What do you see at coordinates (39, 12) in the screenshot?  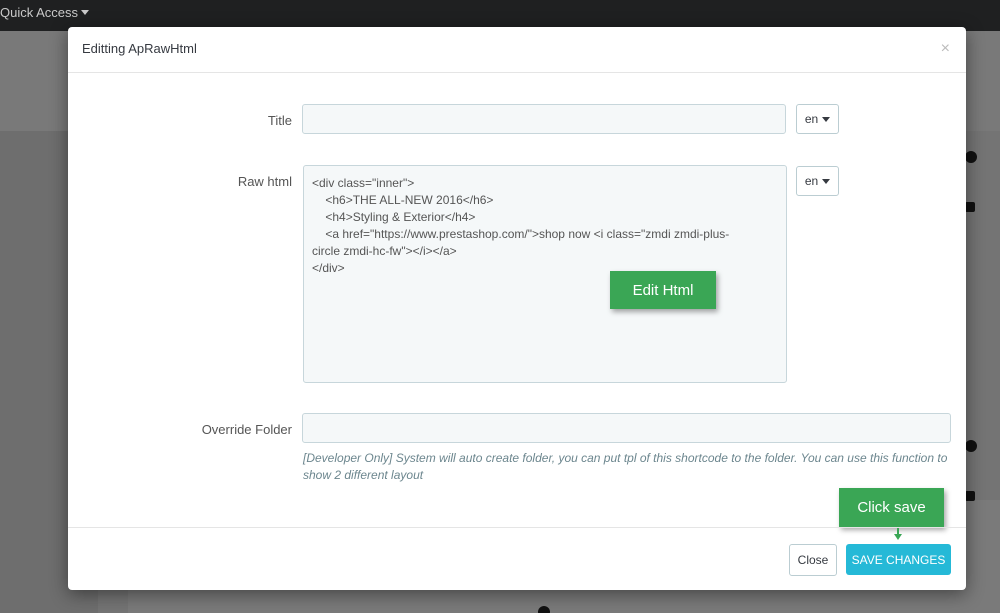 I see `quick-access-label: Quick Access` at bounding box center [39, 12].